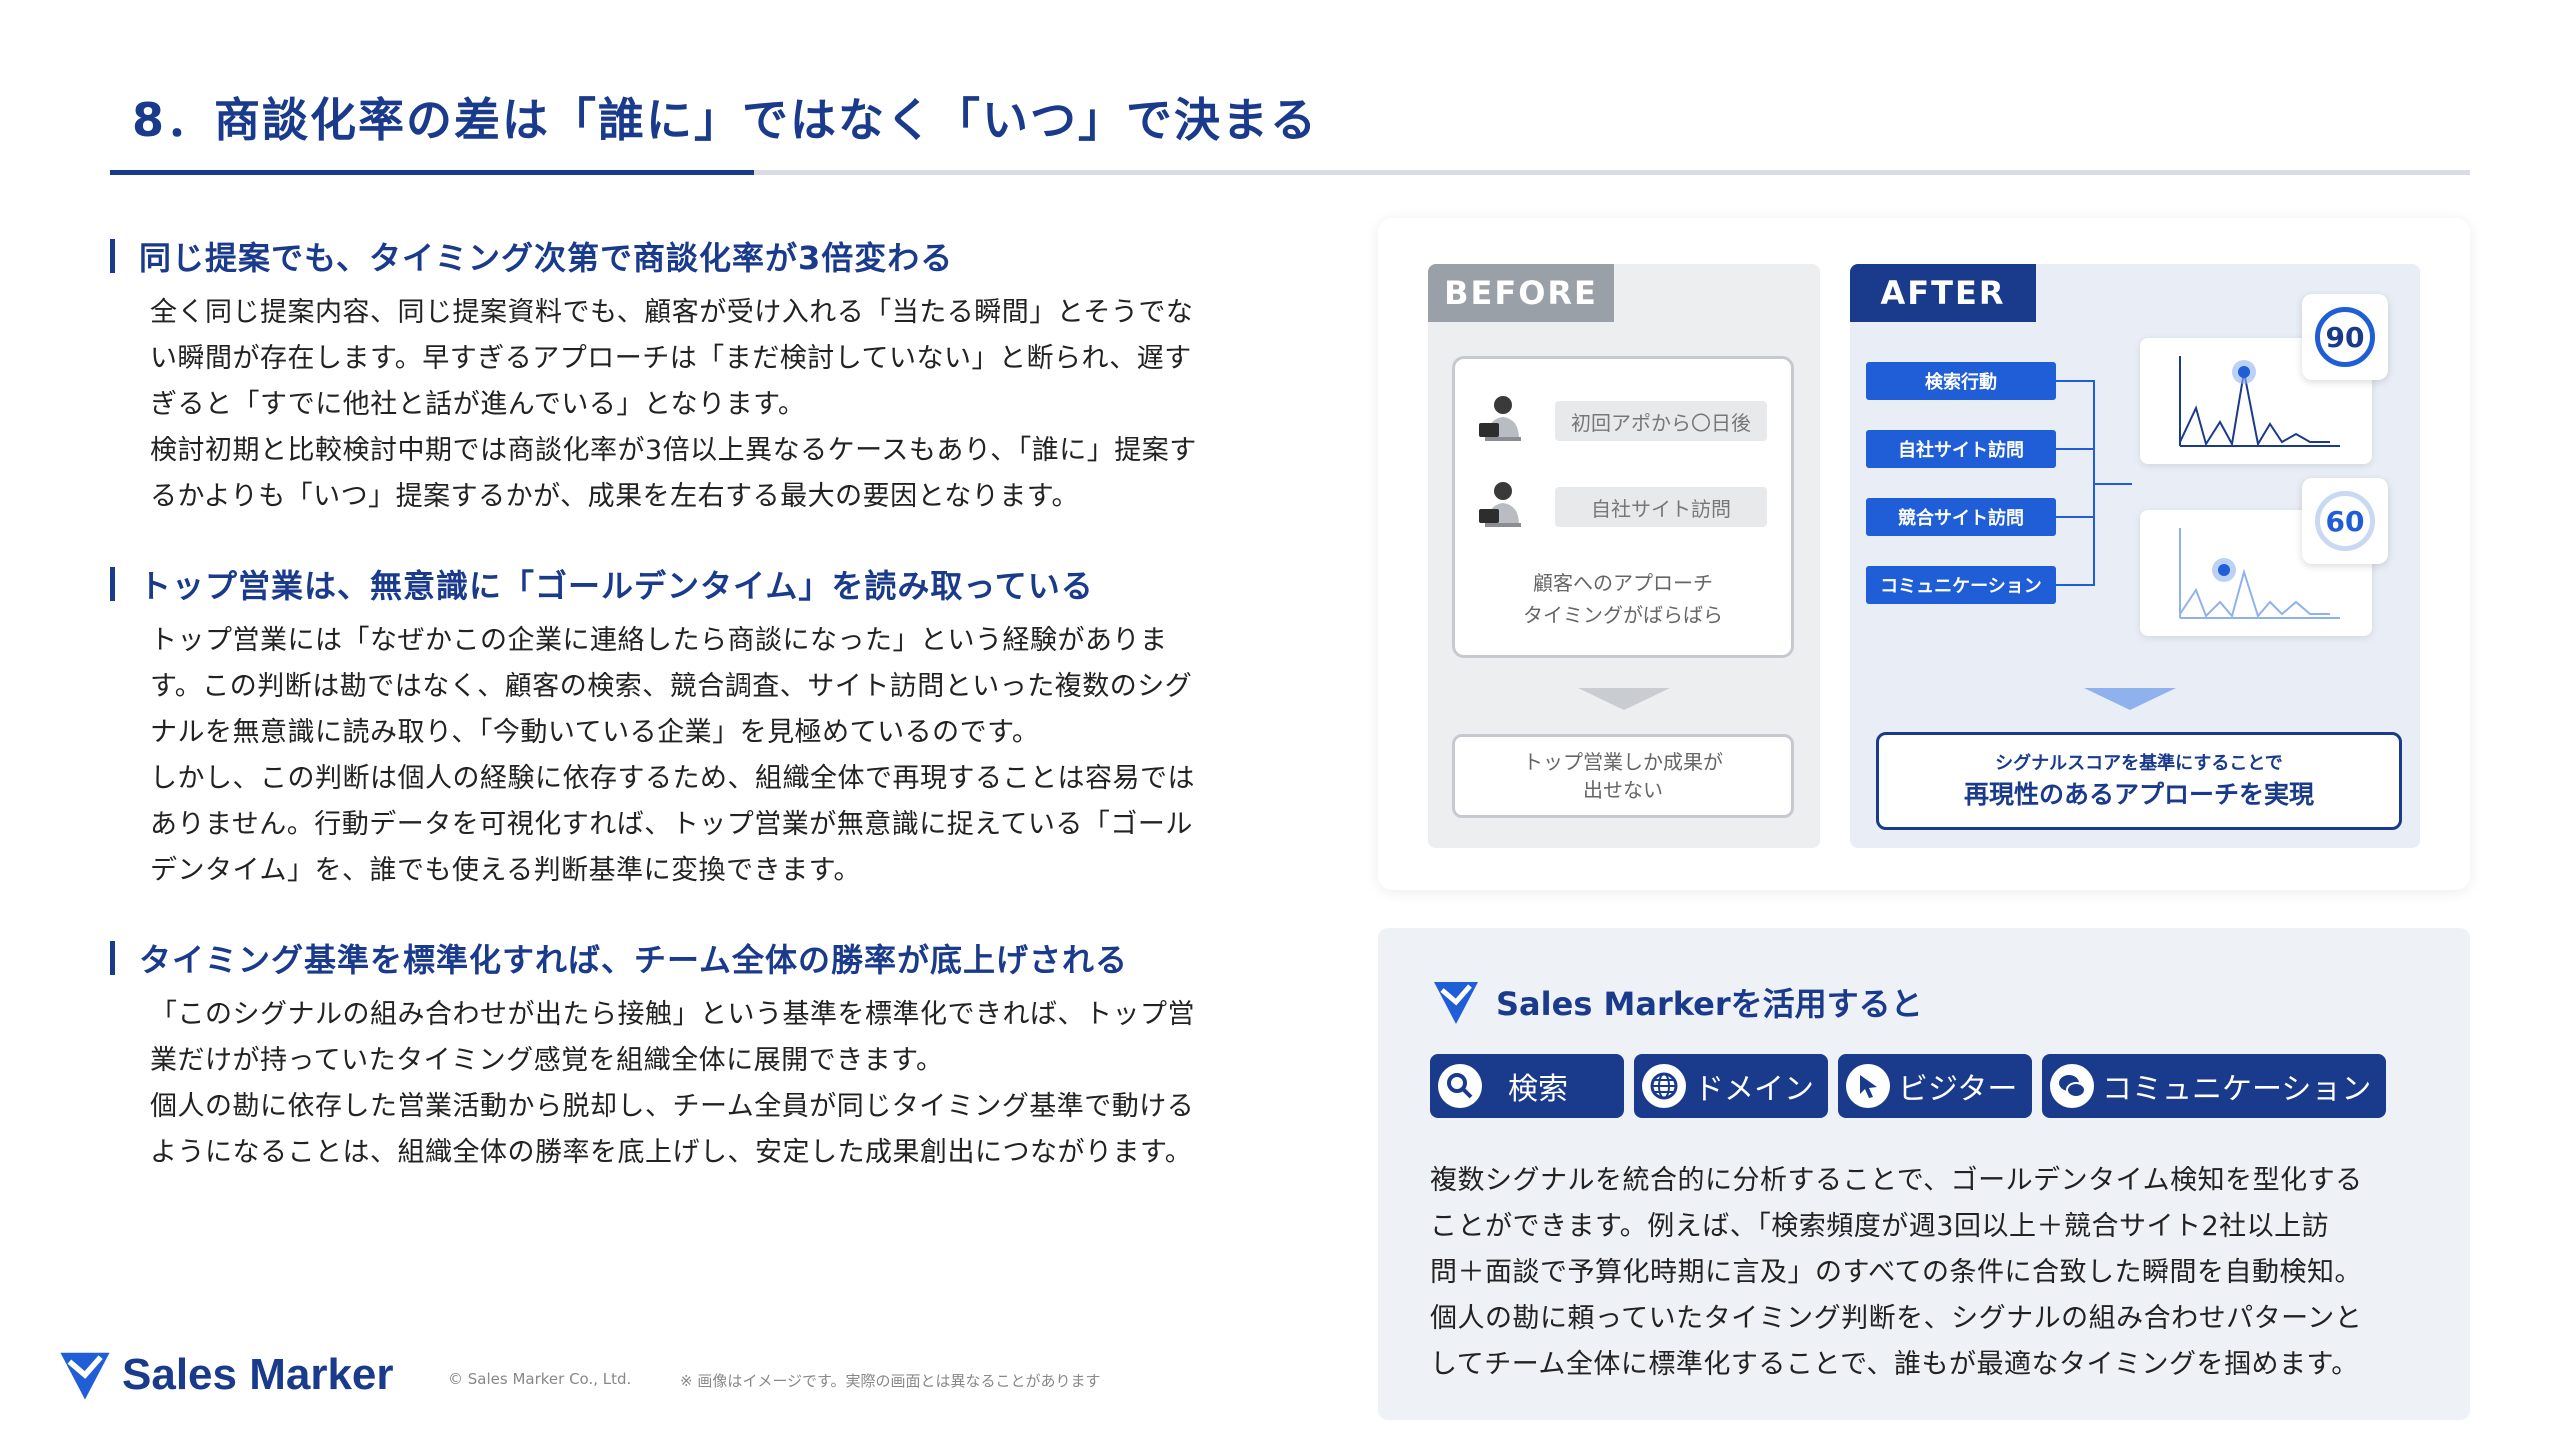 The image size is (2560, 1440). What do you see at coordinates (1958, 1089) in the screenshot?
I see `signal-button-label: ビジター` at bounding box center [1958, 1089].